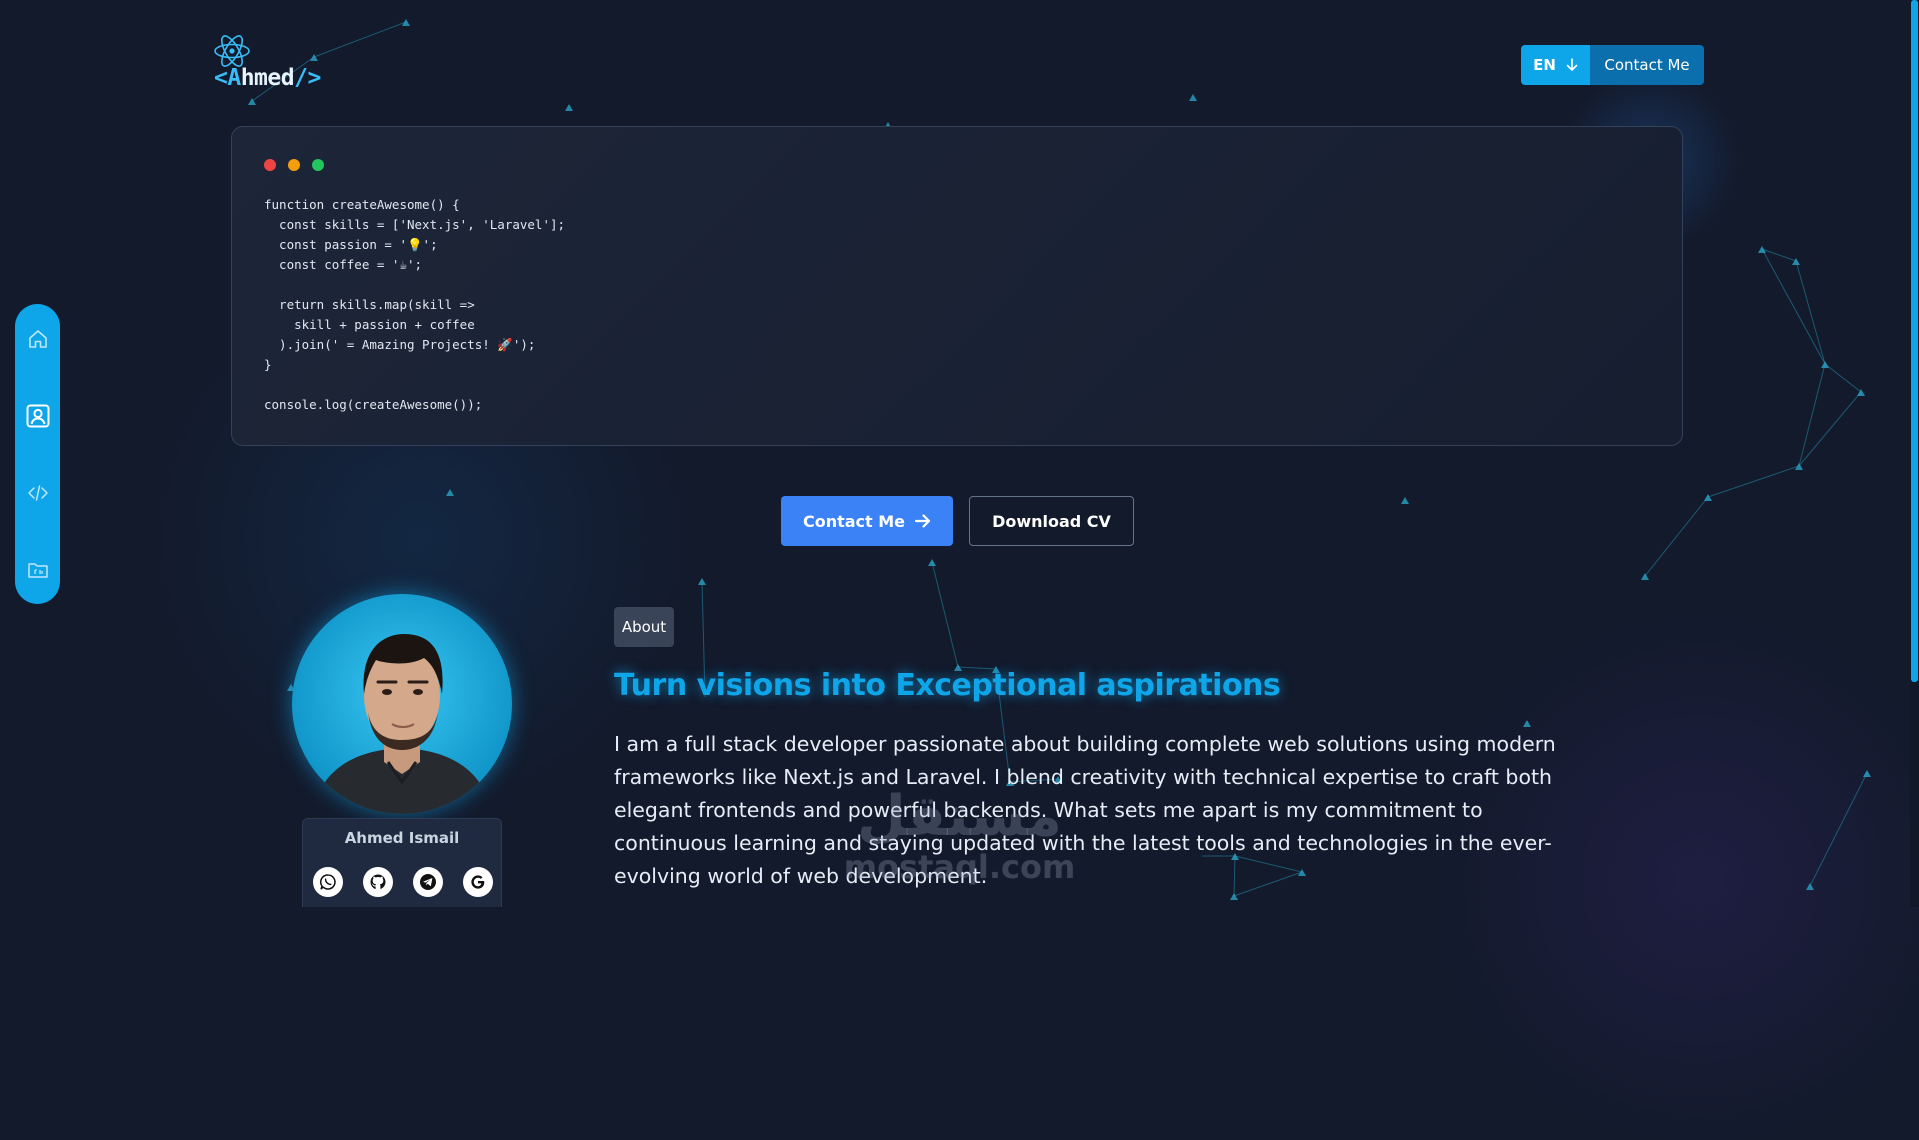 This screenshot has height=1140, width=1919. I want to click on window-dot-yellow, so click(294, 165).